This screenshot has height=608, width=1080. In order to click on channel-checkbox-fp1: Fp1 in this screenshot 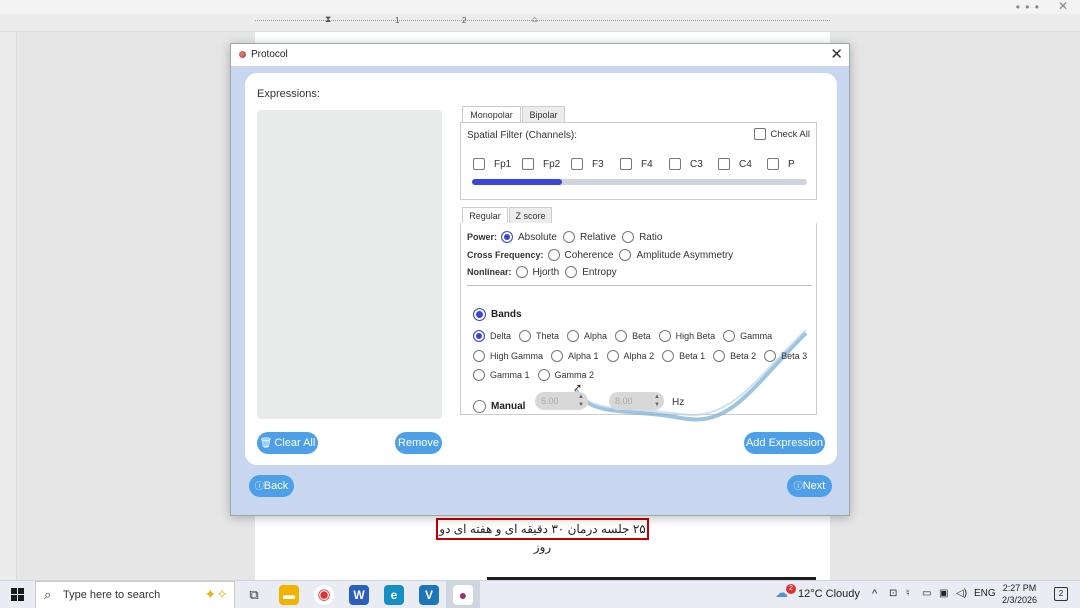, I will do `click(497, 164)`.